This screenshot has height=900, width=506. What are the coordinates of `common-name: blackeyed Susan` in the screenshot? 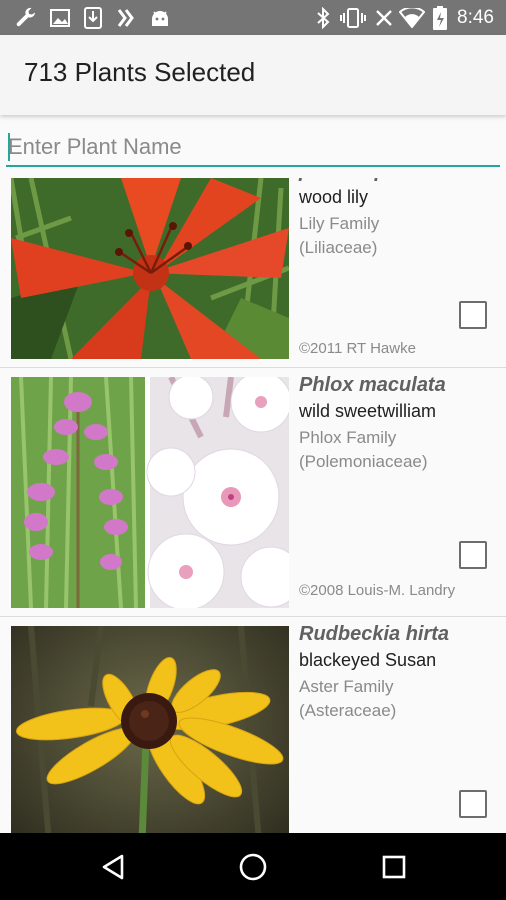 It's located at (368, 660).